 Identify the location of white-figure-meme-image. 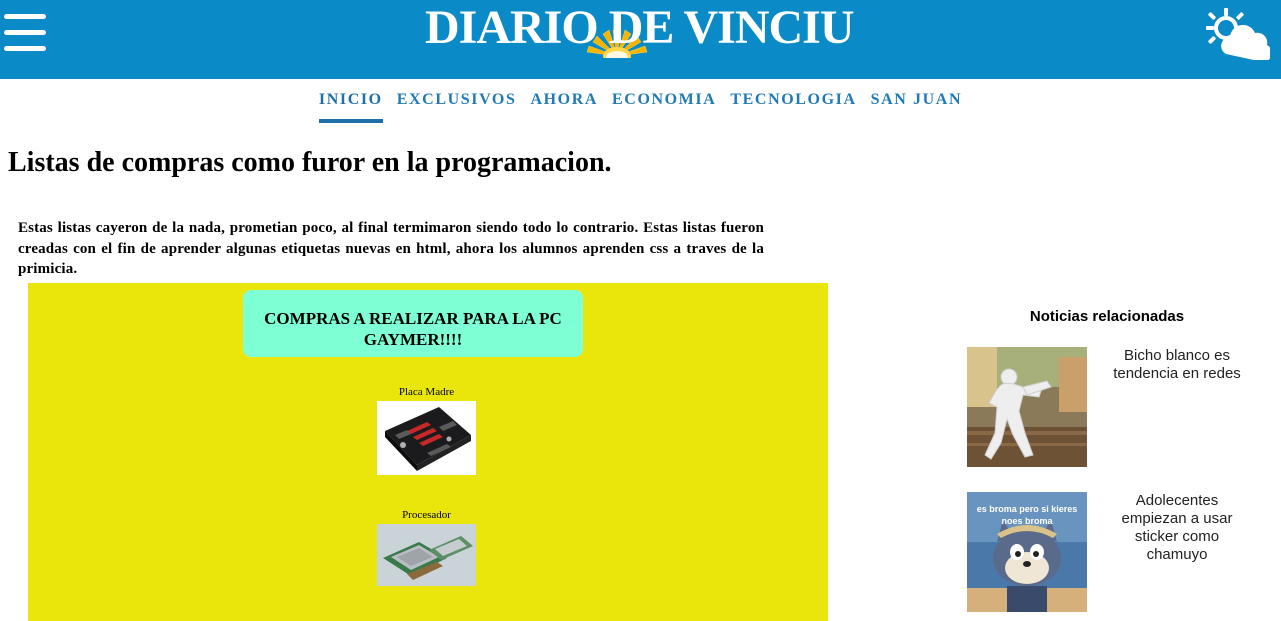
(1027, 407).